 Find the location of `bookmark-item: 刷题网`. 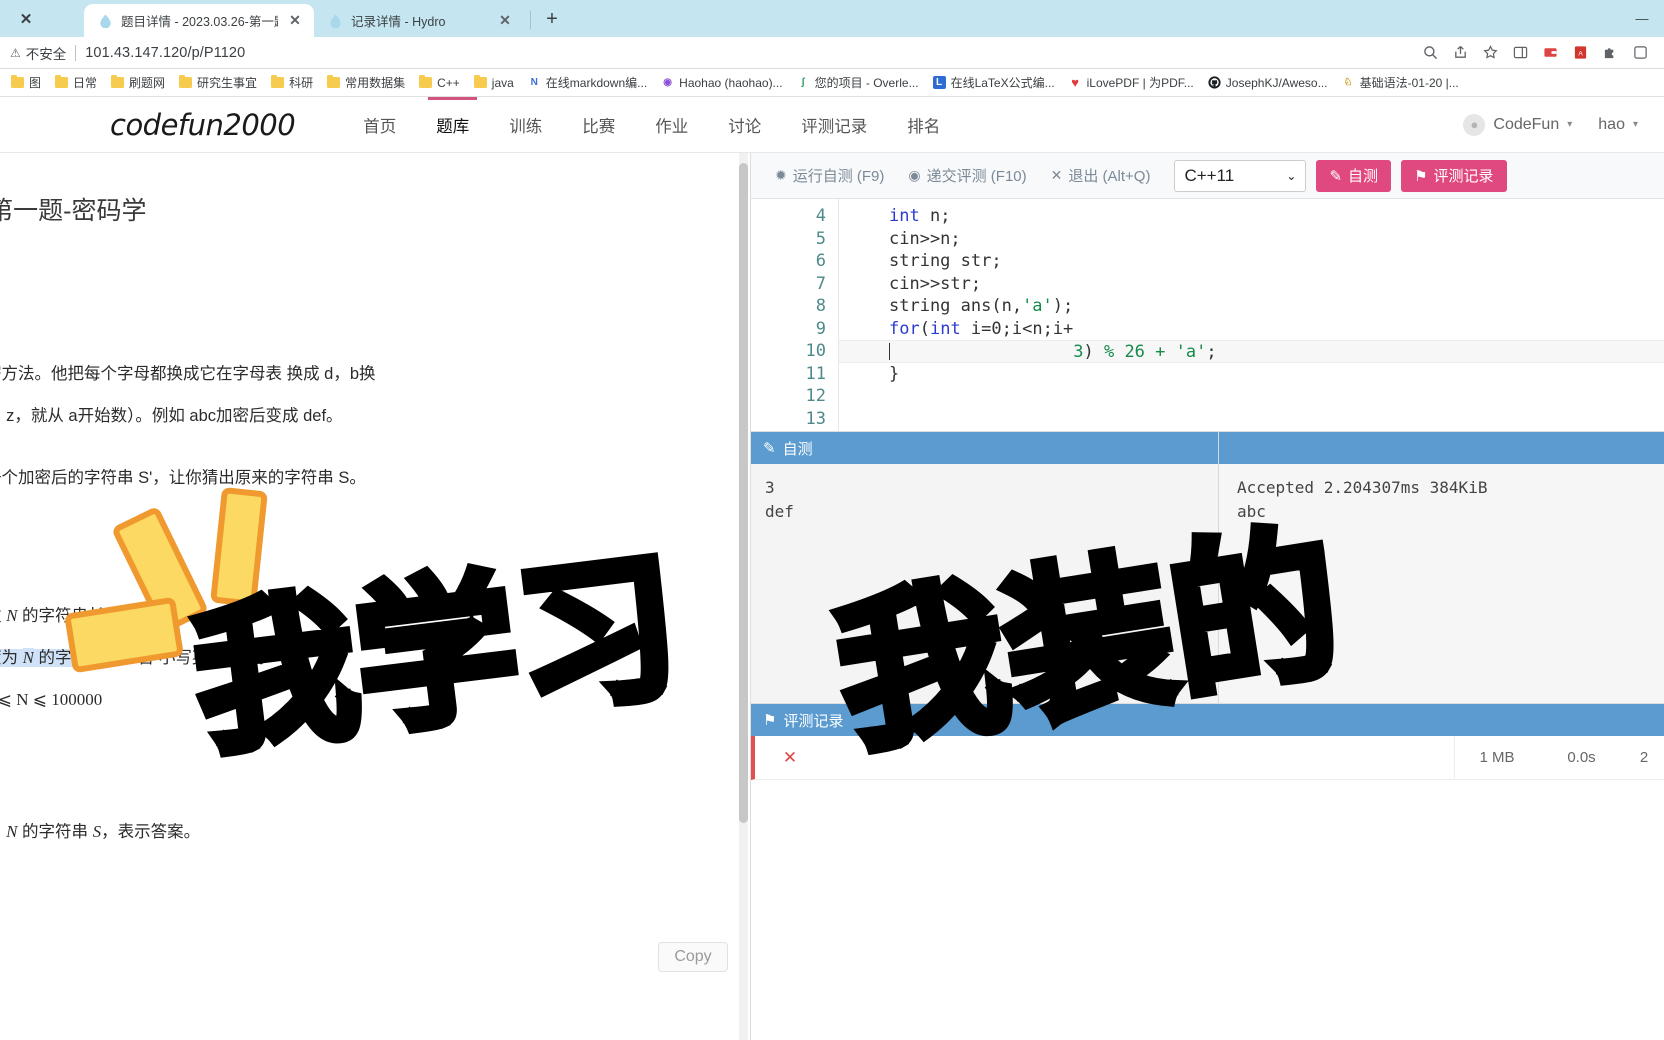

bookmark-item: 刷题网 is located at coordinates (138, 83).